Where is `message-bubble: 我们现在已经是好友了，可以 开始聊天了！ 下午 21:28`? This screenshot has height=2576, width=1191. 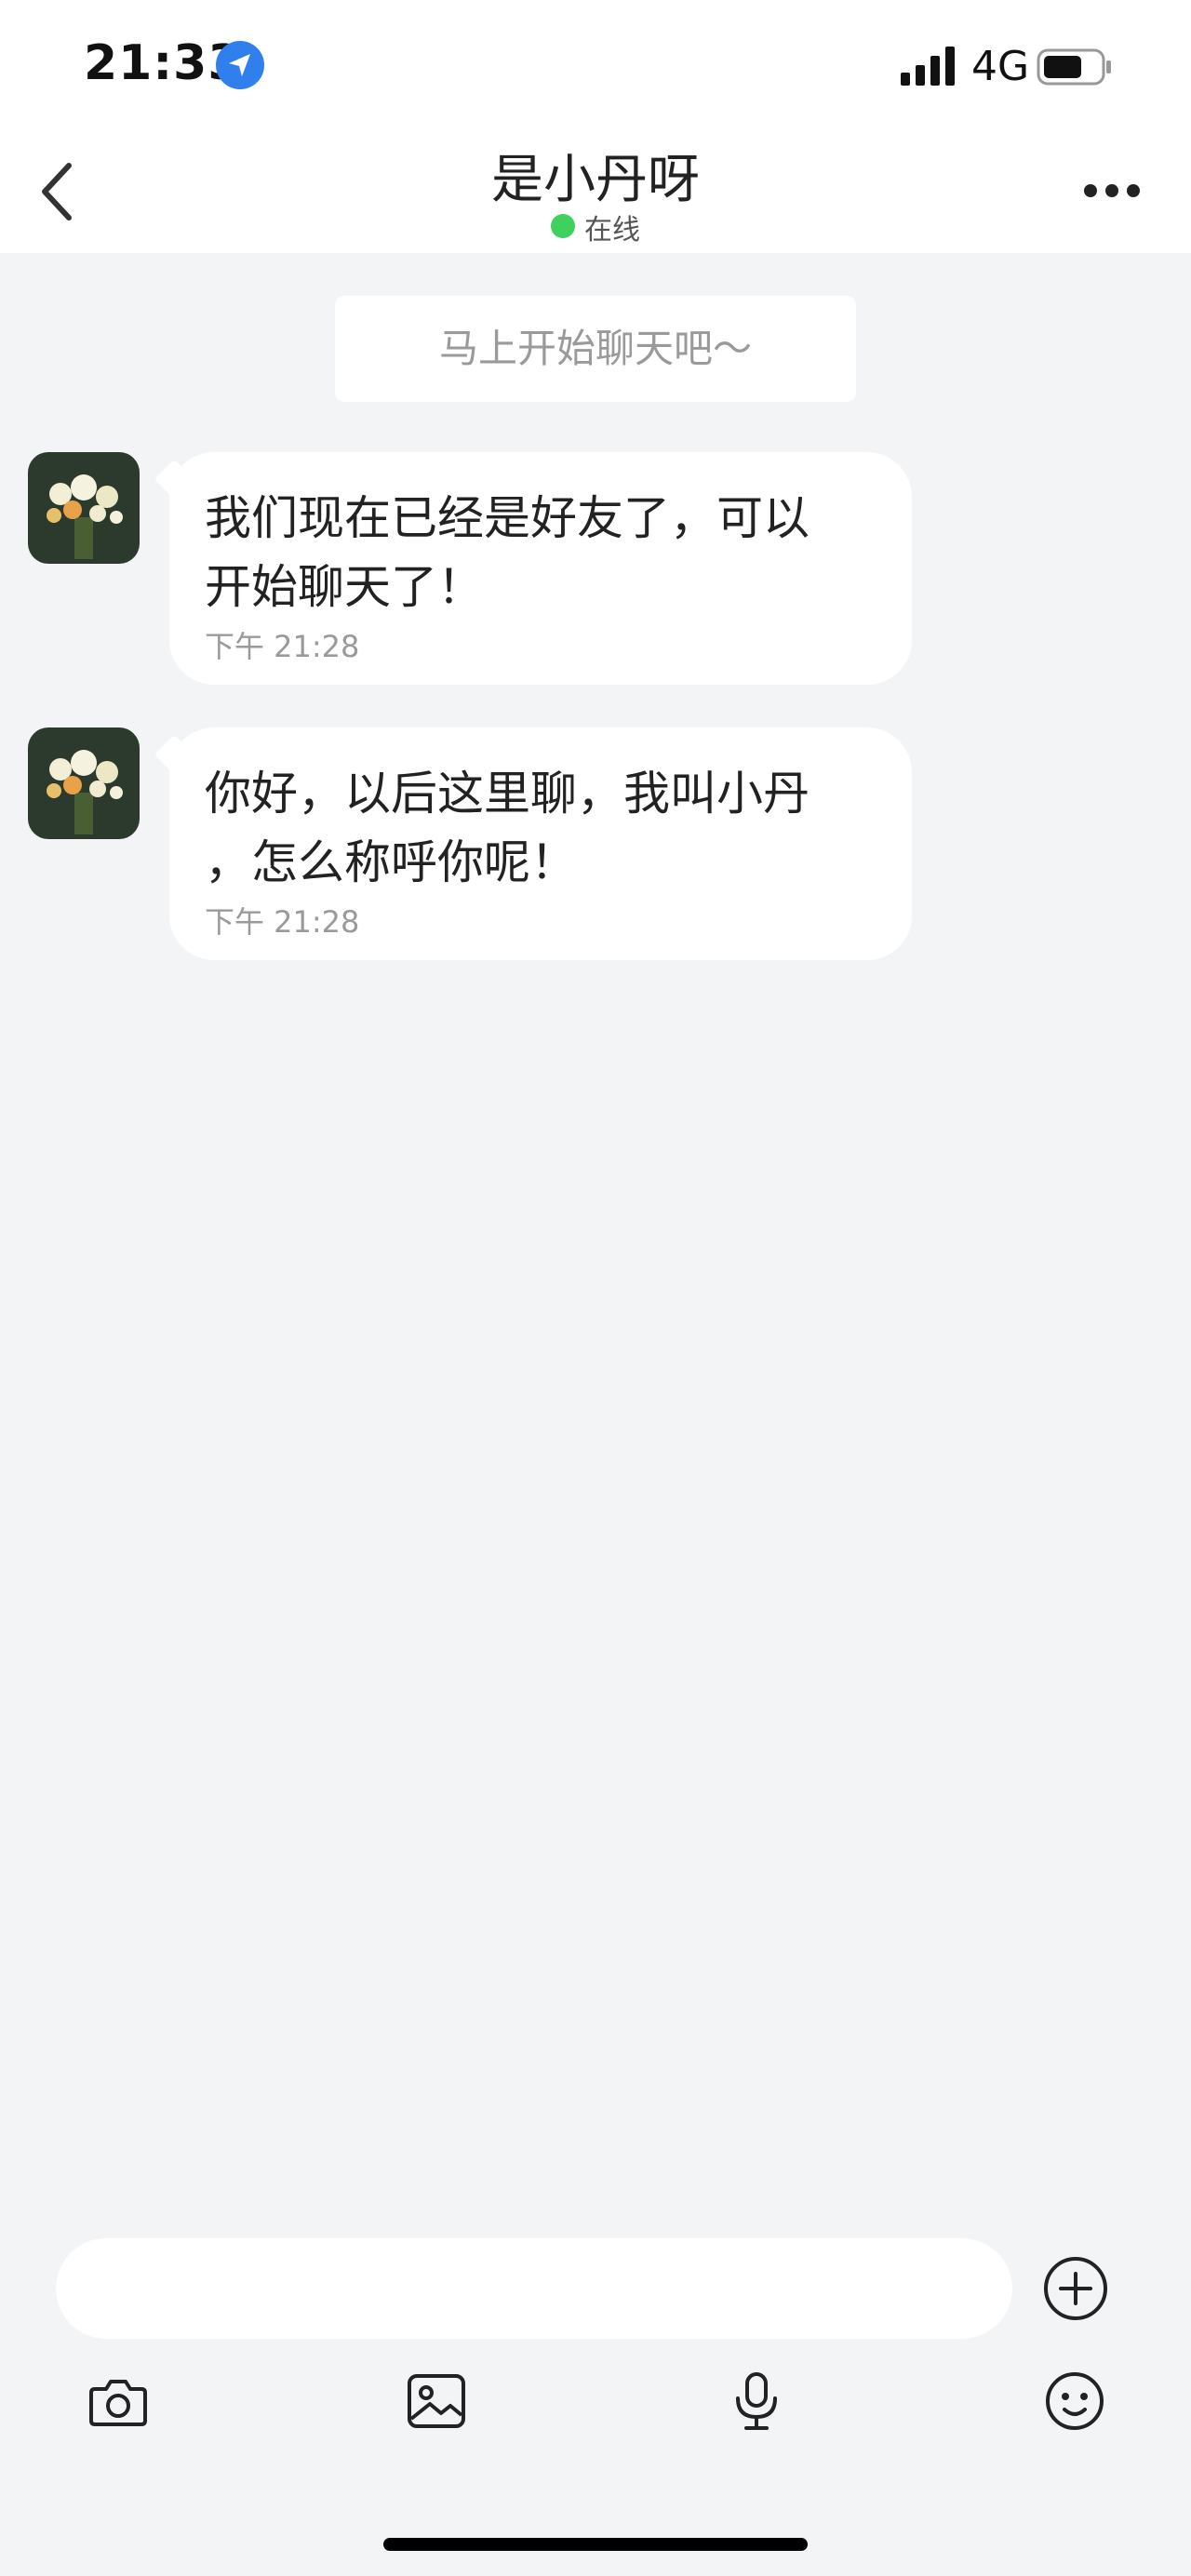
message-bubble: 我们现在已经是好友了，可以 开始聊天了！ 下午 21:28 is located at coordinates (540, 568).